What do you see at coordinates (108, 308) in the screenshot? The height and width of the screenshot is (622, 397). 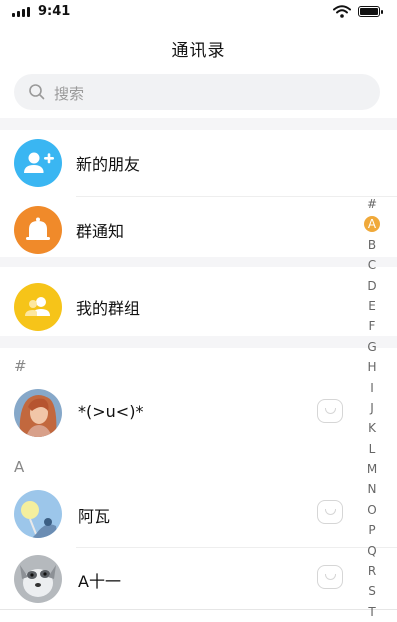 I see `my-groups-label: 我的群组` at bounding box center [108, 308].